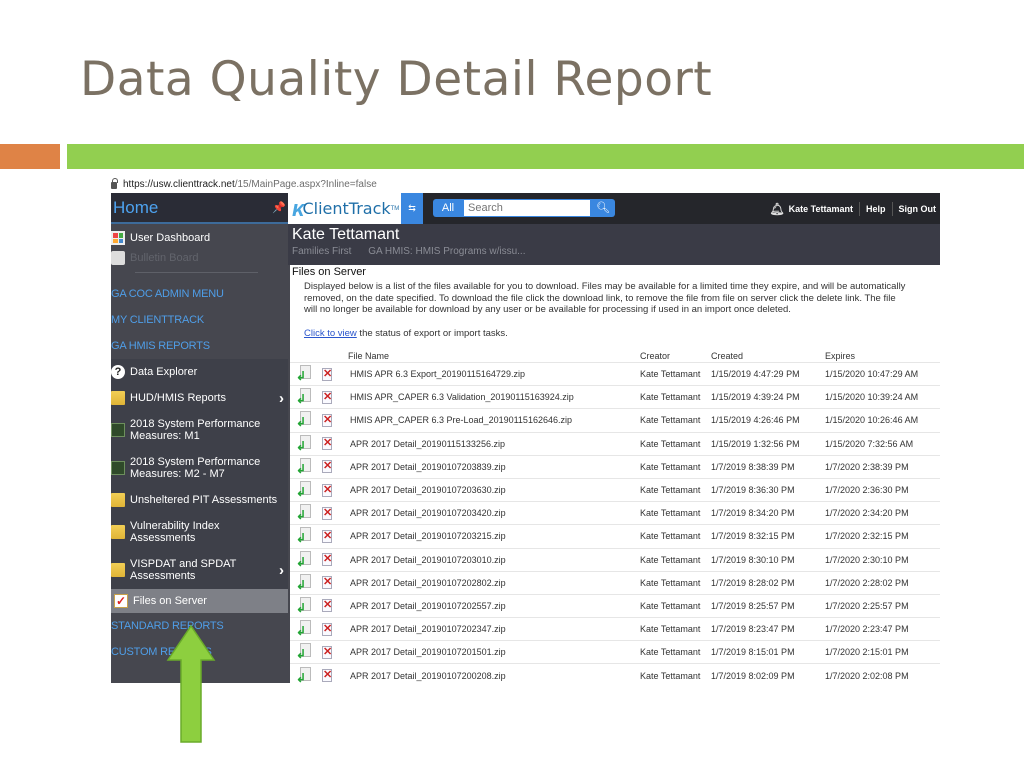  I want to click on checklist-icon: ✓, so click(121, 601).